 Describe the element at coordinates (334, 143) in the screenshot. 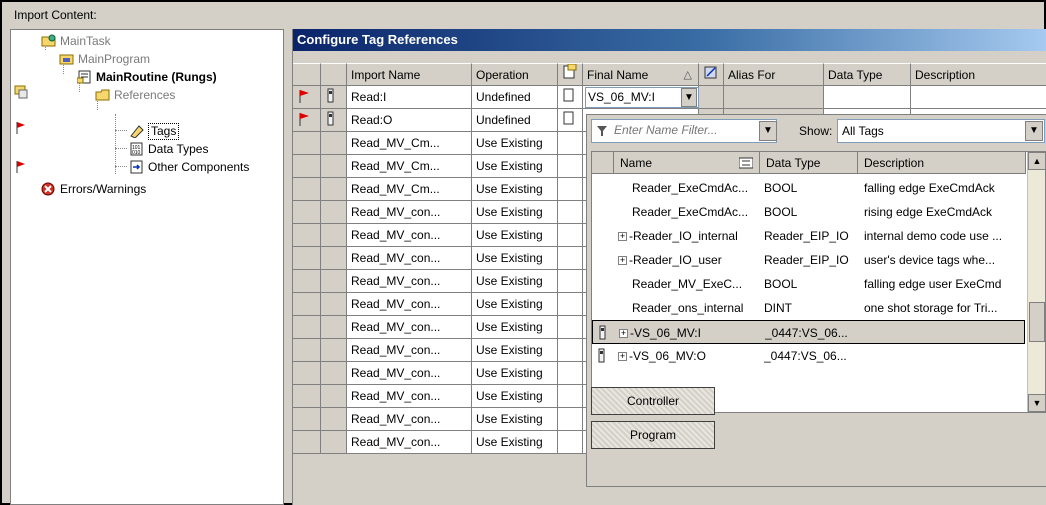

I see `row-lock` at that location.